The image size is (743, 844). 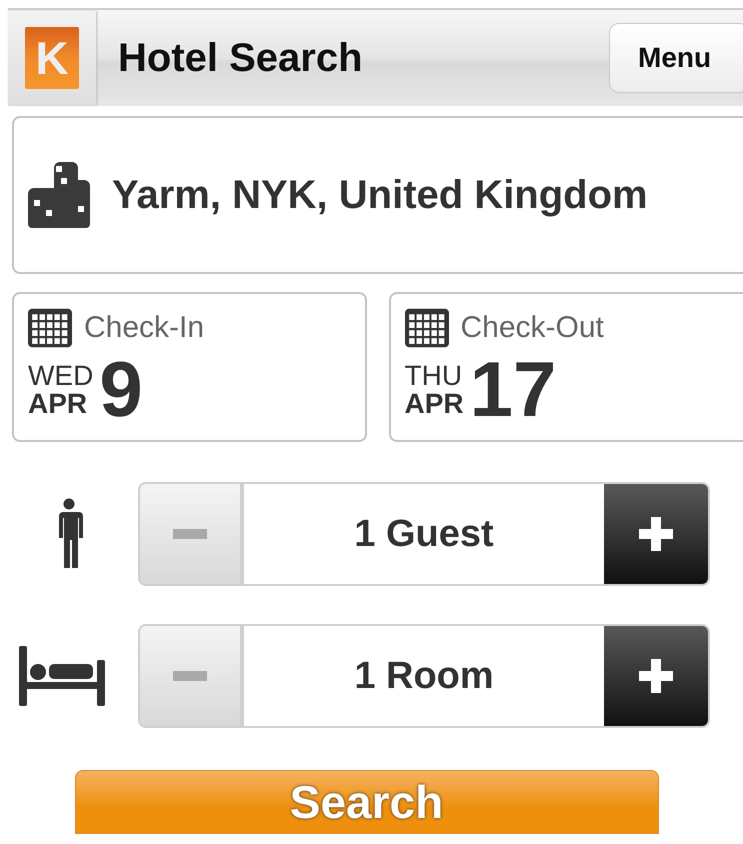 What do you see at coordinates (61, 376) in the screenshot?
I see `weekday-text: WED` at bounding box center [61, 376].